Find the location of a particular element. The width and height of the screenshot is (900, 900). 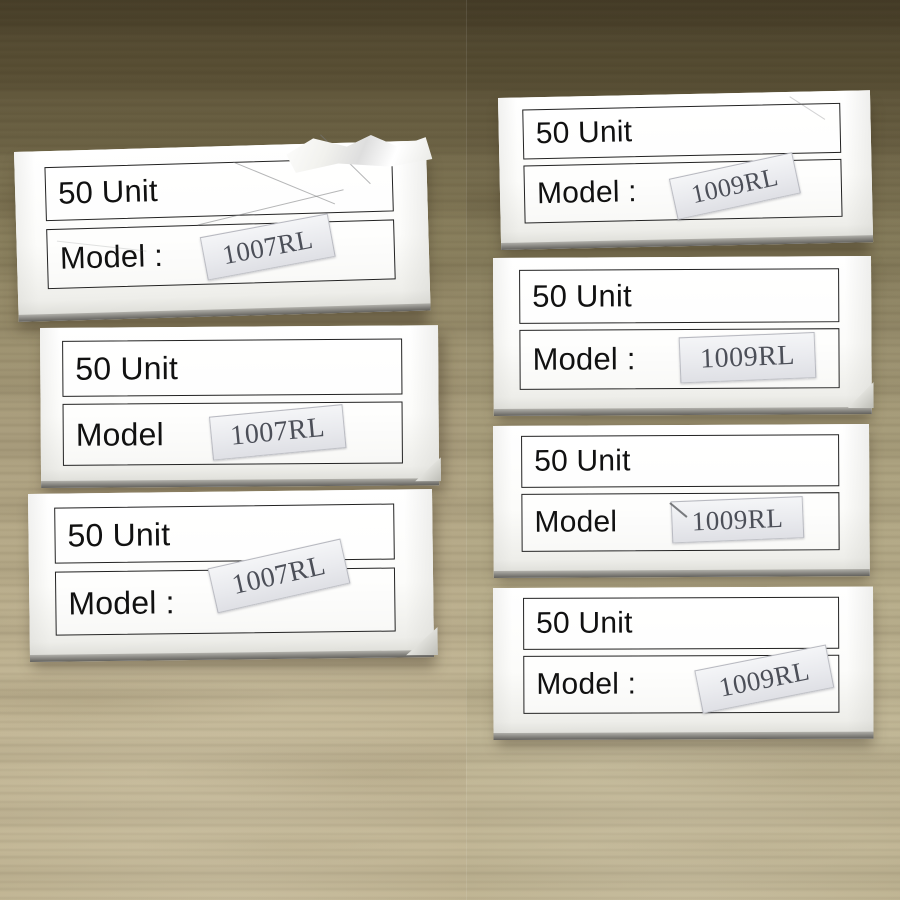

quantity-text-L1: 50 Unit is located at coordinates (108, 192).